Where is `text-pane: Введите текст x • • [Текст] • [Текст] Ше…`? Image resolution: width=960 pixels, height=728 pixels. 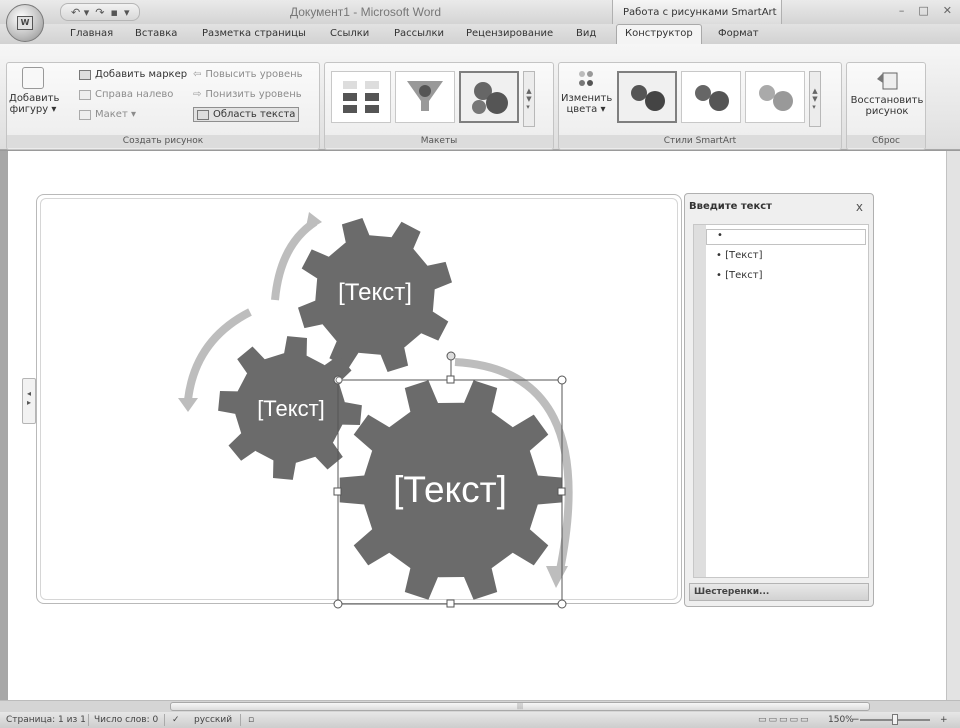
text-pane: Введите текст x • • [Текст] • [Текст] Ше… is located at coordinates (779, 400).